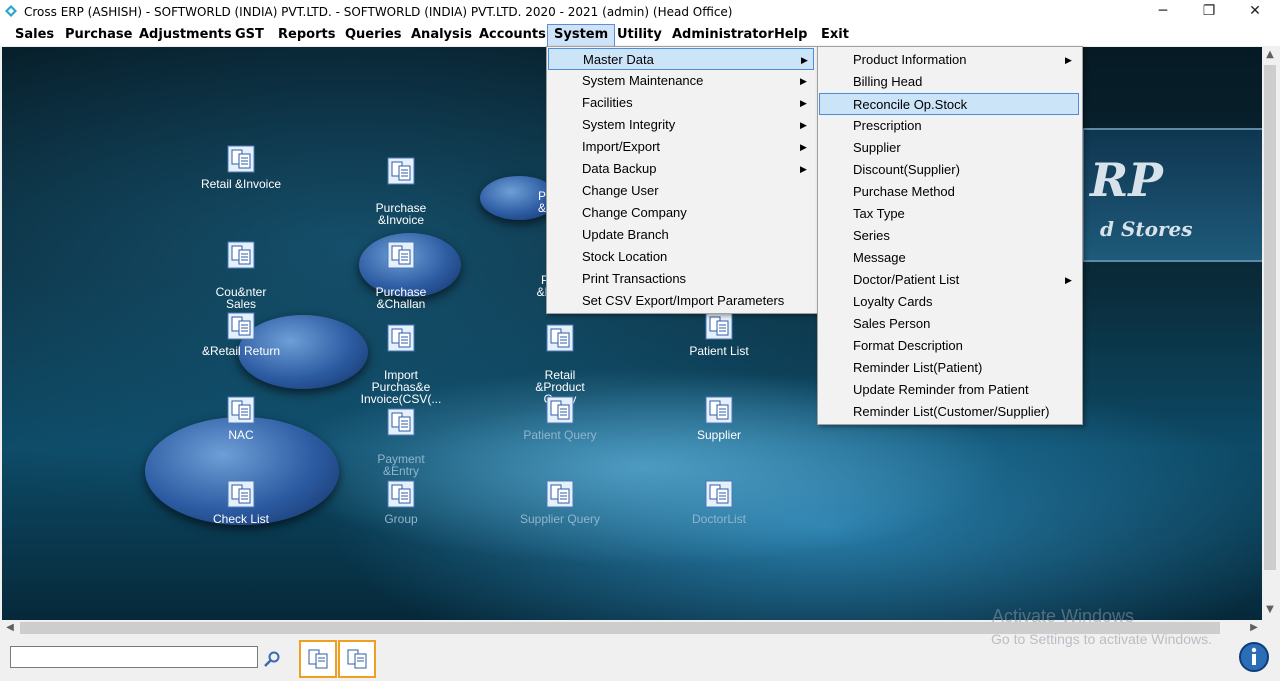  Describe the element at coordinates (11, 11) in the screenshot. I see `app-logo-icon` at that location.